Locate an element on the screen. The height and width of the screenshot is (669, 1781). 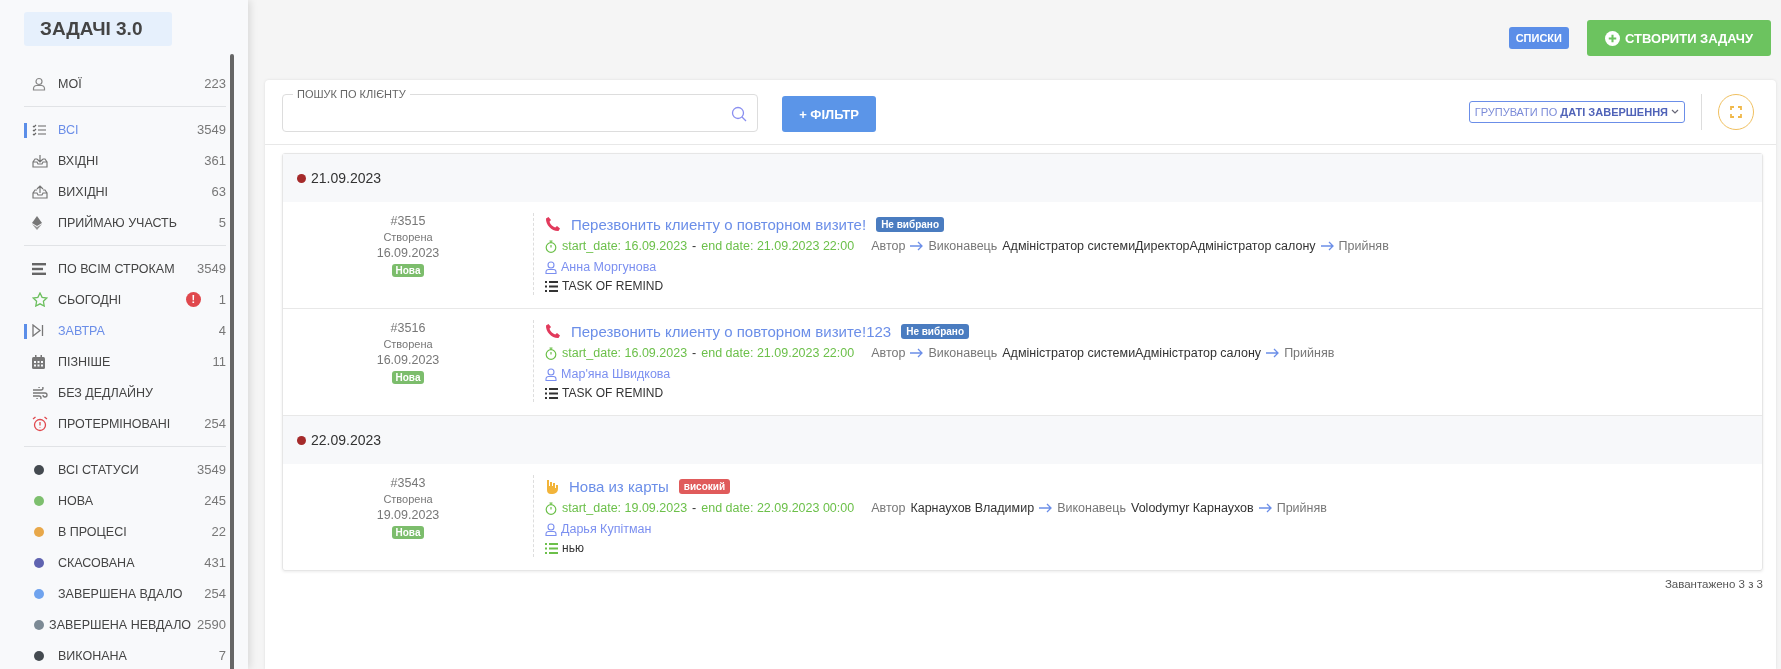
wind-icon is located at coordinates (40, 392).